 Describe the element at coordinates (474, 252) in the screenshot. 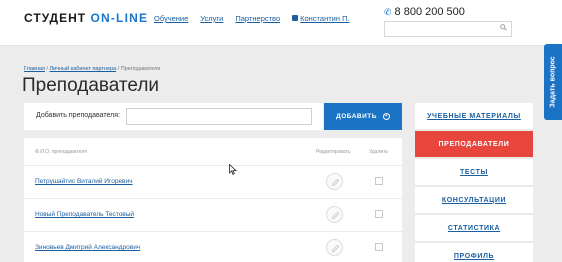

I see `side-menu-item-profile: ПРОФИЛЬ` at that location.